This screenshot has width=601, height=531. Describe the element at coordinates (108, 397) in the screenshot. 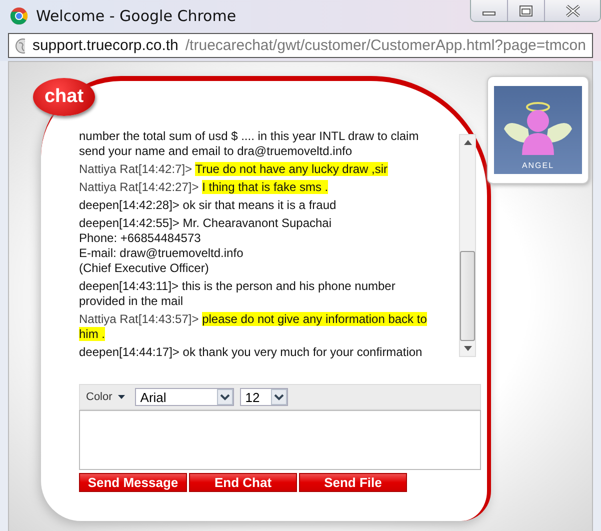

I see `color-menu: Color` at that location.